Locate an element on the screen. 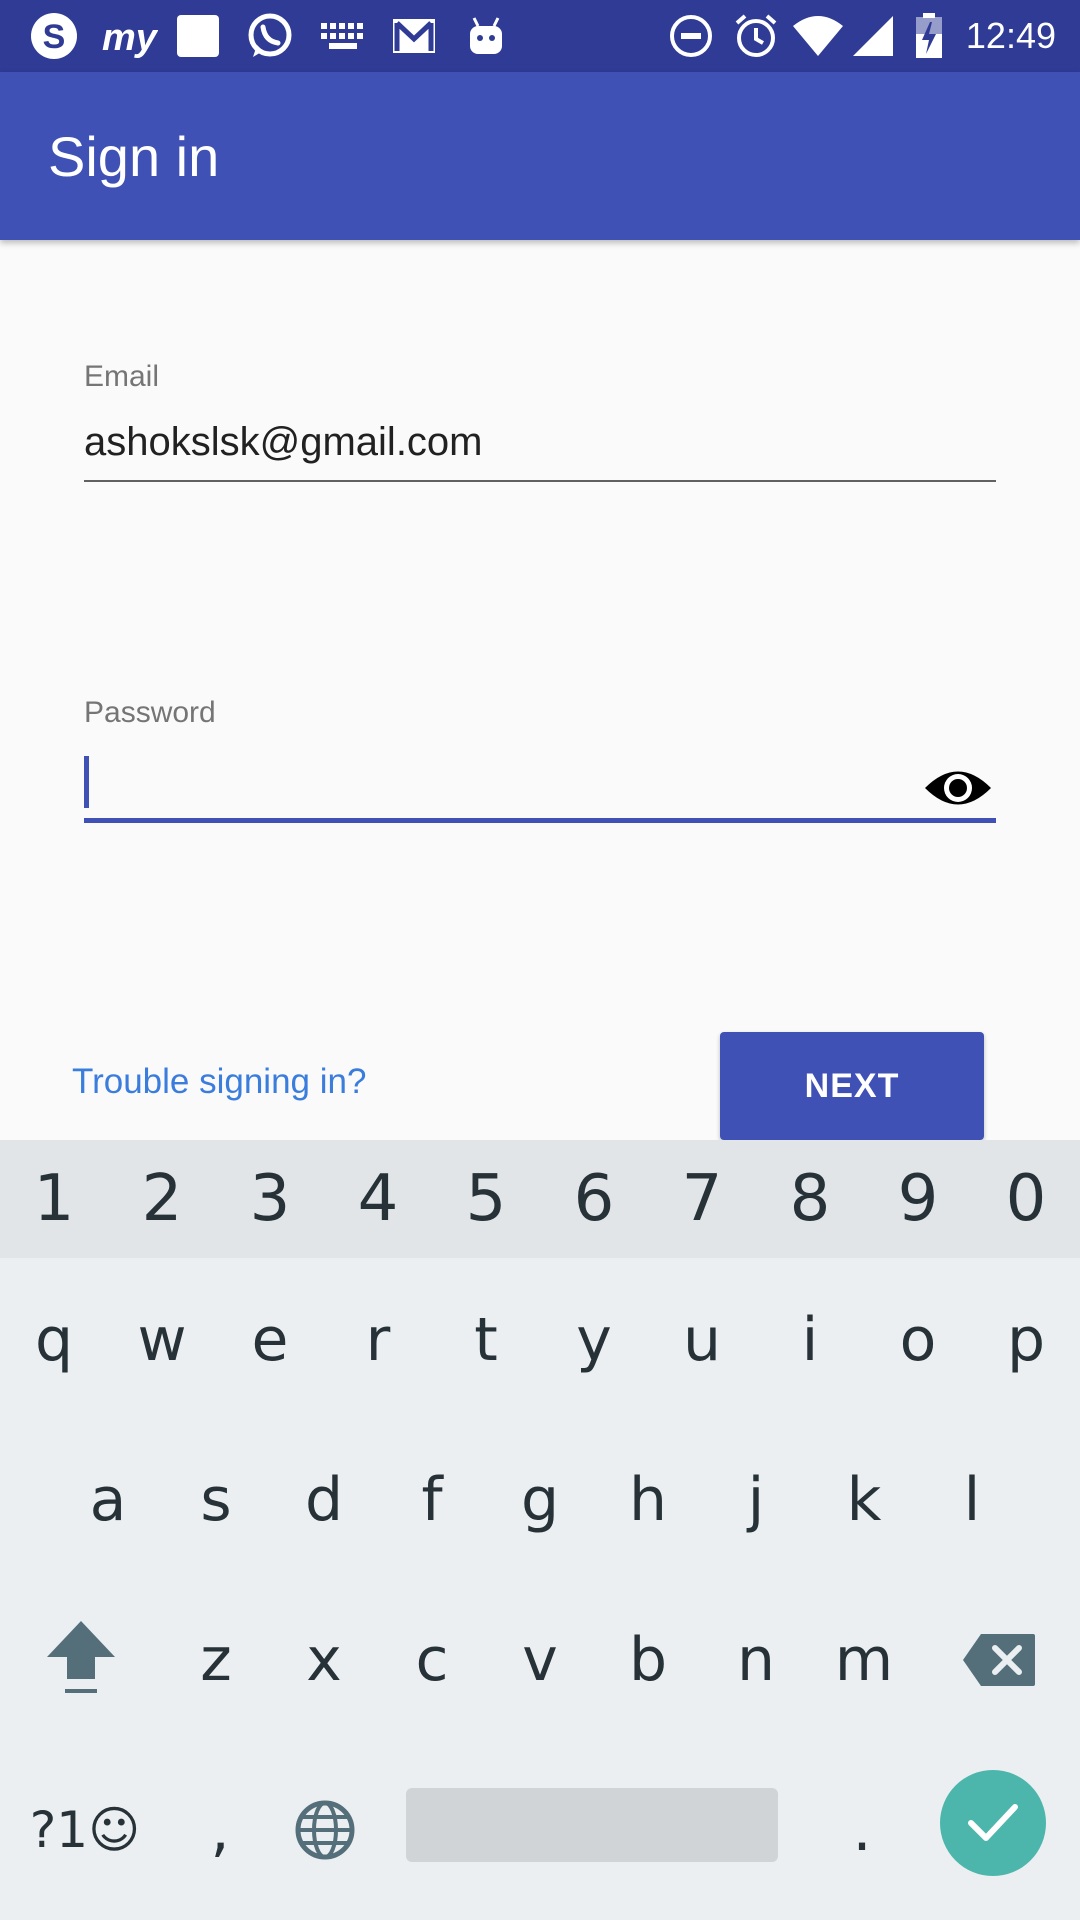 This screenshot has width=1080, height=1920. battery-icon is located at coordinates (929, 35).